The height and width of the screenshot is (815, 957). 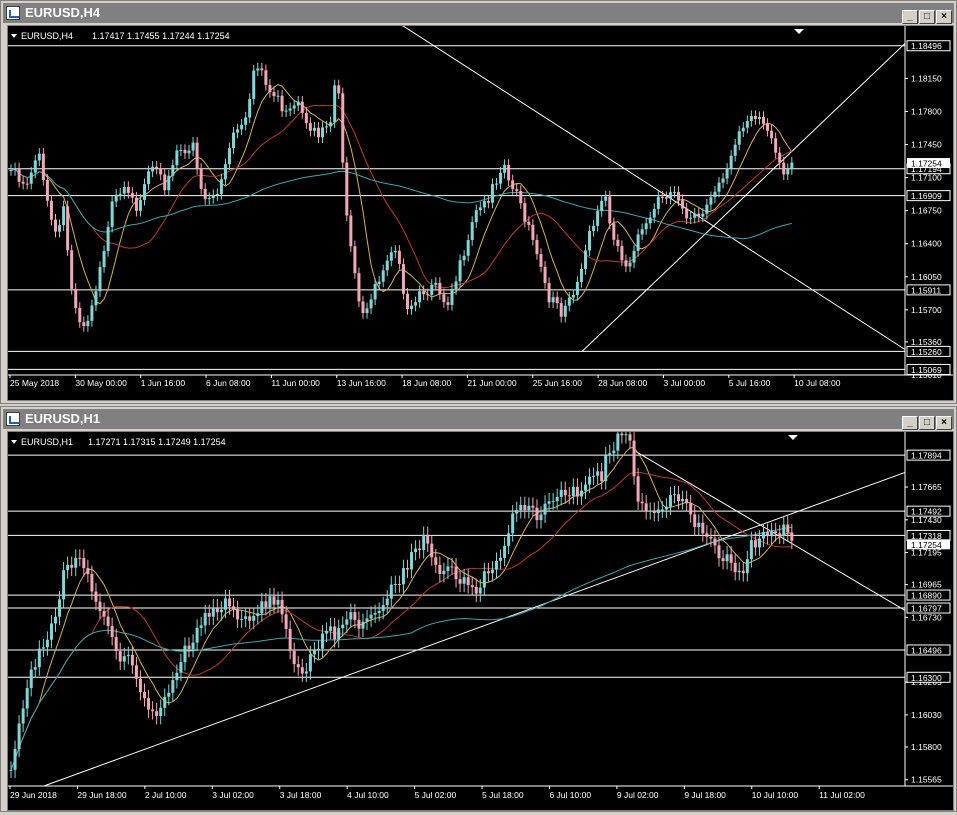 What do you see at coordinates (478, 419) in the screenshot?
I see `window-titlebar: EURUSD,H1 _ □ ×` at bounding box center [478, 419].